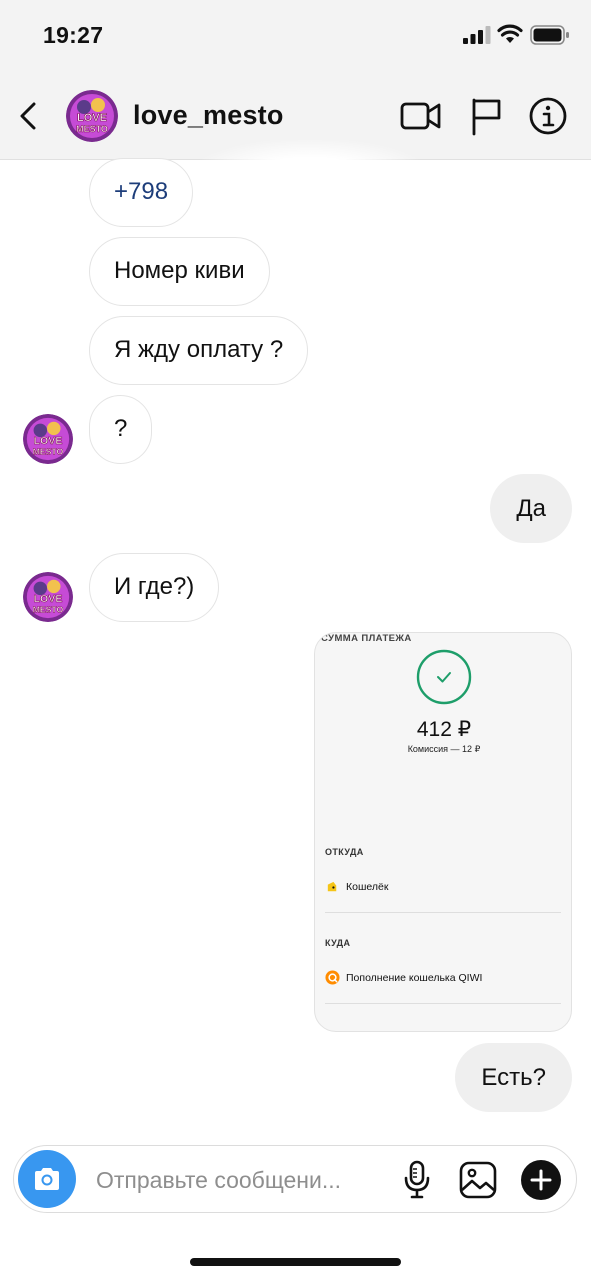 The width and height of the screenshot is (591, 1280). What do you see at coordinates (417, 1180) in the screenshot?
I see `microphone-icon` at bounding box center [417, 1180].